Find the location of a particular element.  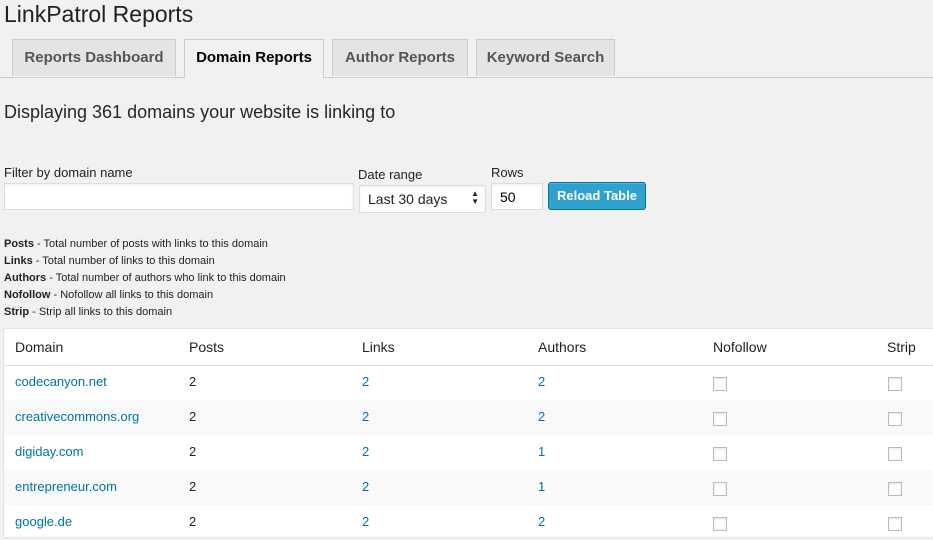

rows-input is located at coordinates (517, 196).